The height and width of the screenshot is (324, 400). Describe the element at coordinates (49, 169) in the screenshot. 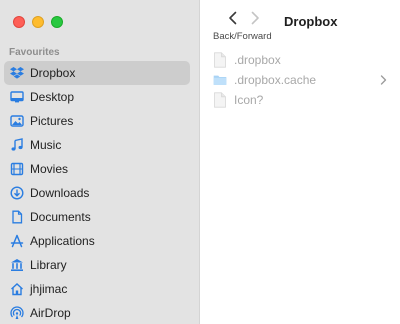

I see `sidebar-item-label: Movies` at that location.